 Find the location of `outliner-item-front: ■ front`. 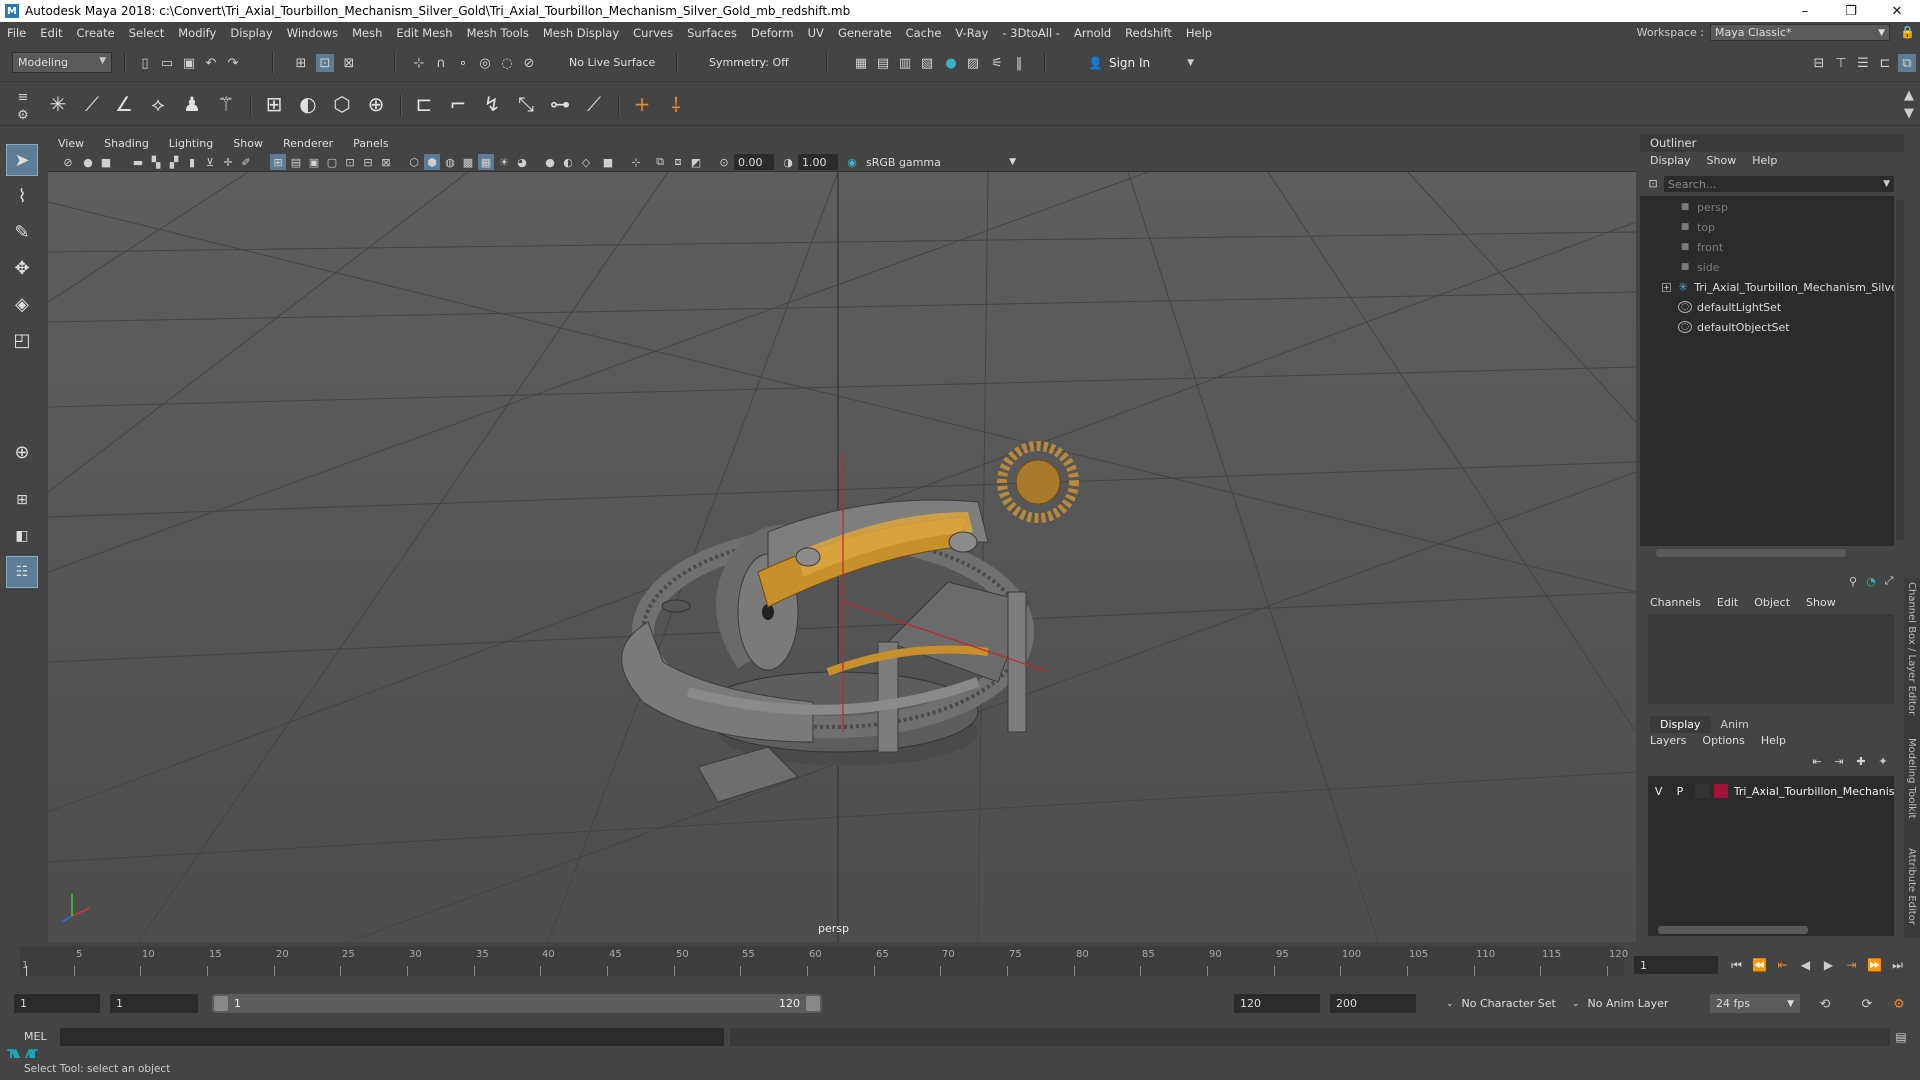

outliner-item-front: ■ front is located at coordinates (1767, 247).